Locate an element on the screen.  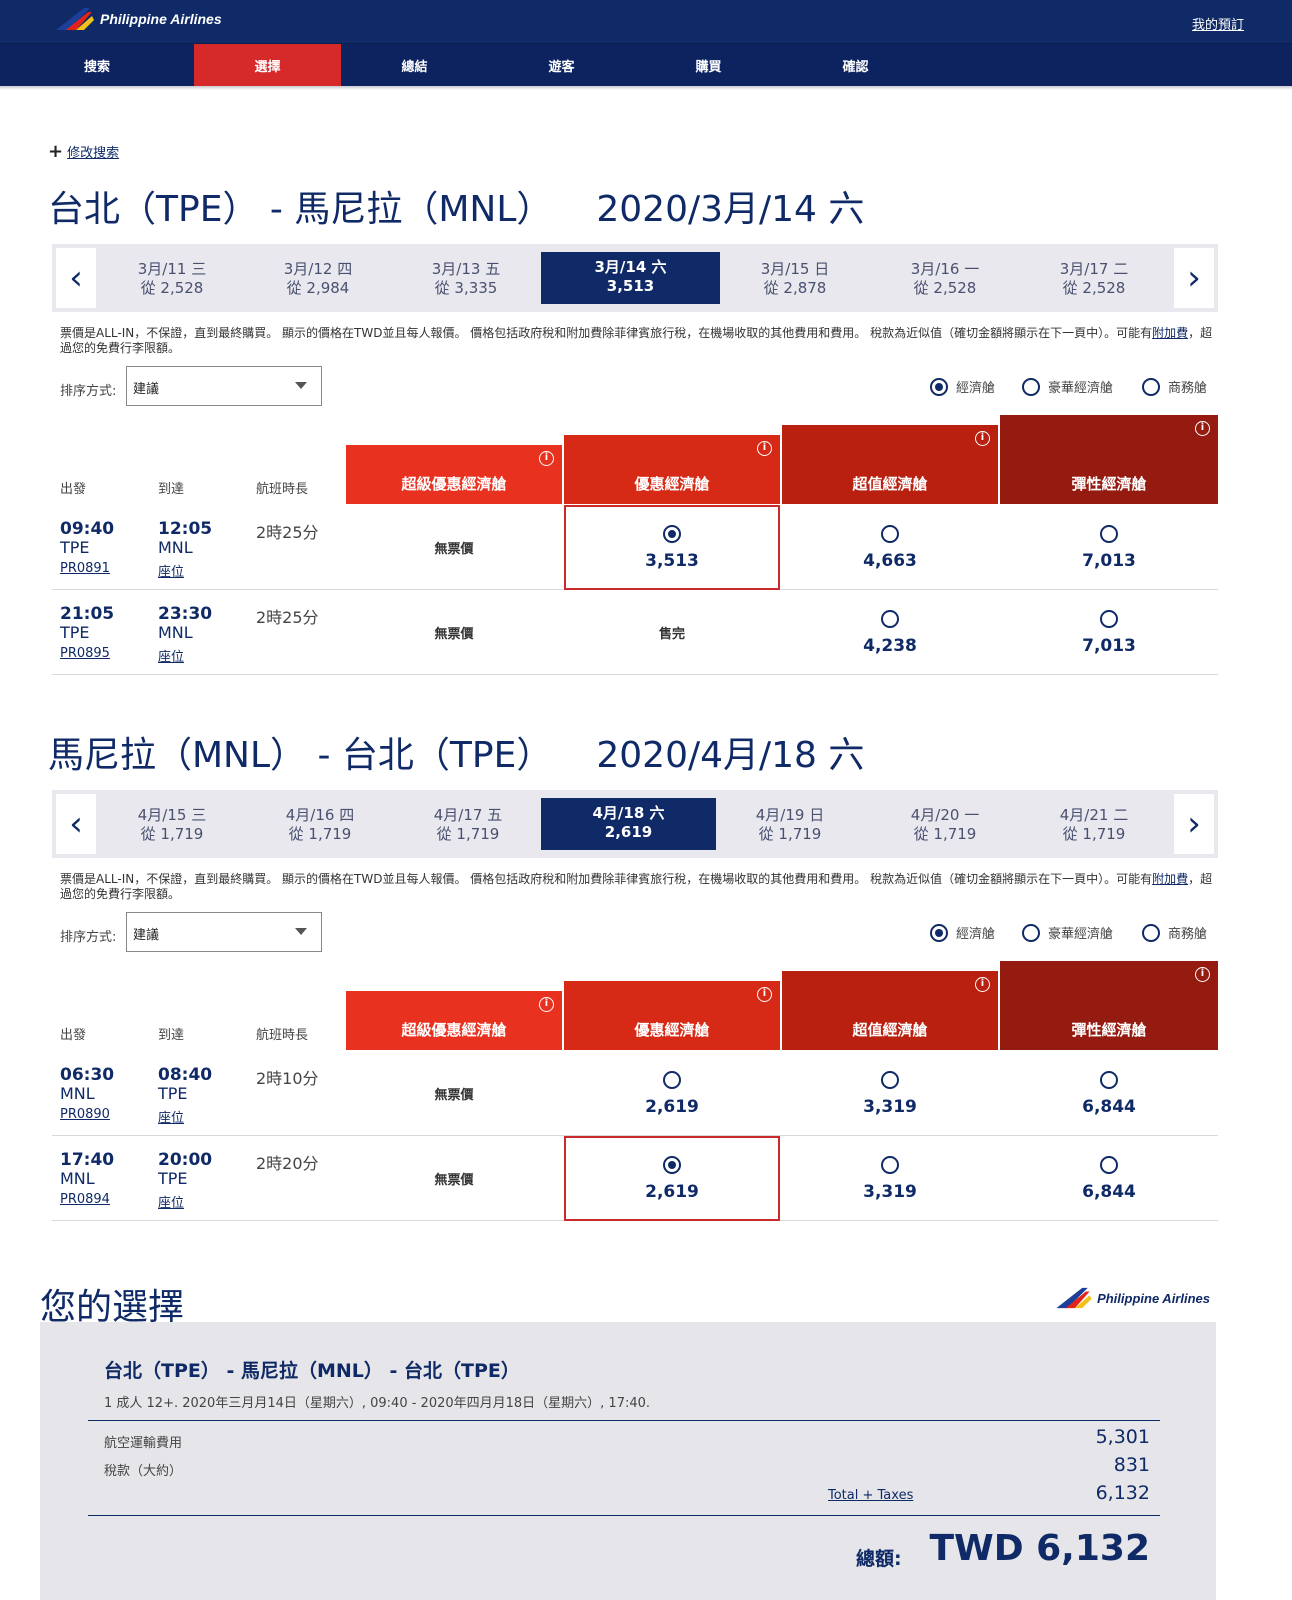
step-confirm: 確認 is located at coordinates (855, 67).